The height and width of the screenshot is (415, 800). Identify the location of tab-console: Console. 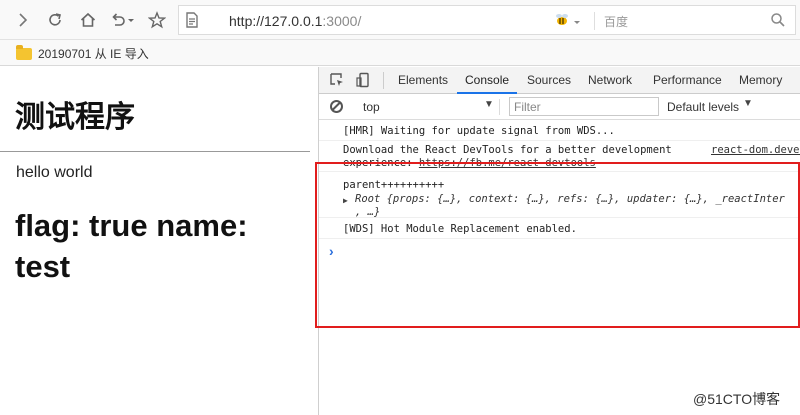
(487, 80).